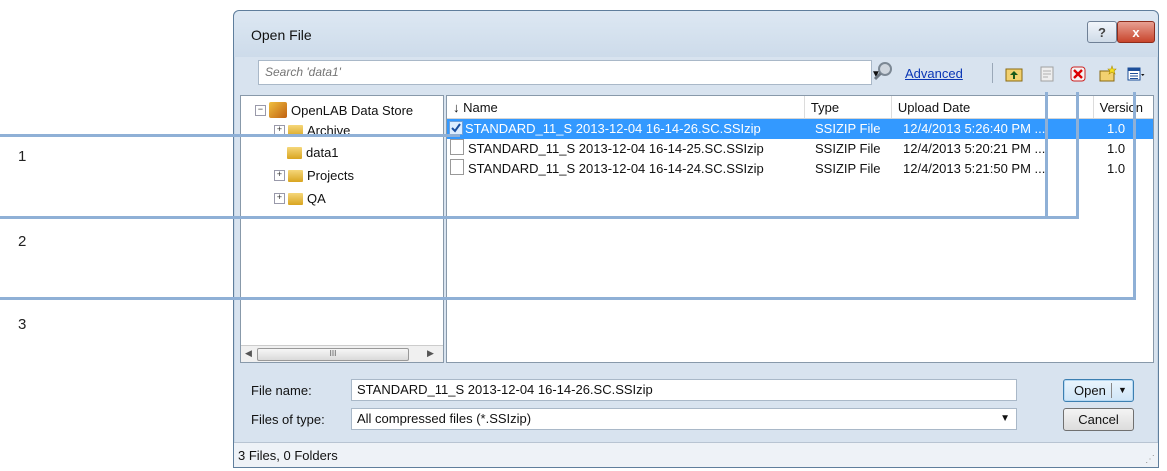 The image size is (1167, 471). I want to click on file-type-label: Files of type:, so click(288, 419).